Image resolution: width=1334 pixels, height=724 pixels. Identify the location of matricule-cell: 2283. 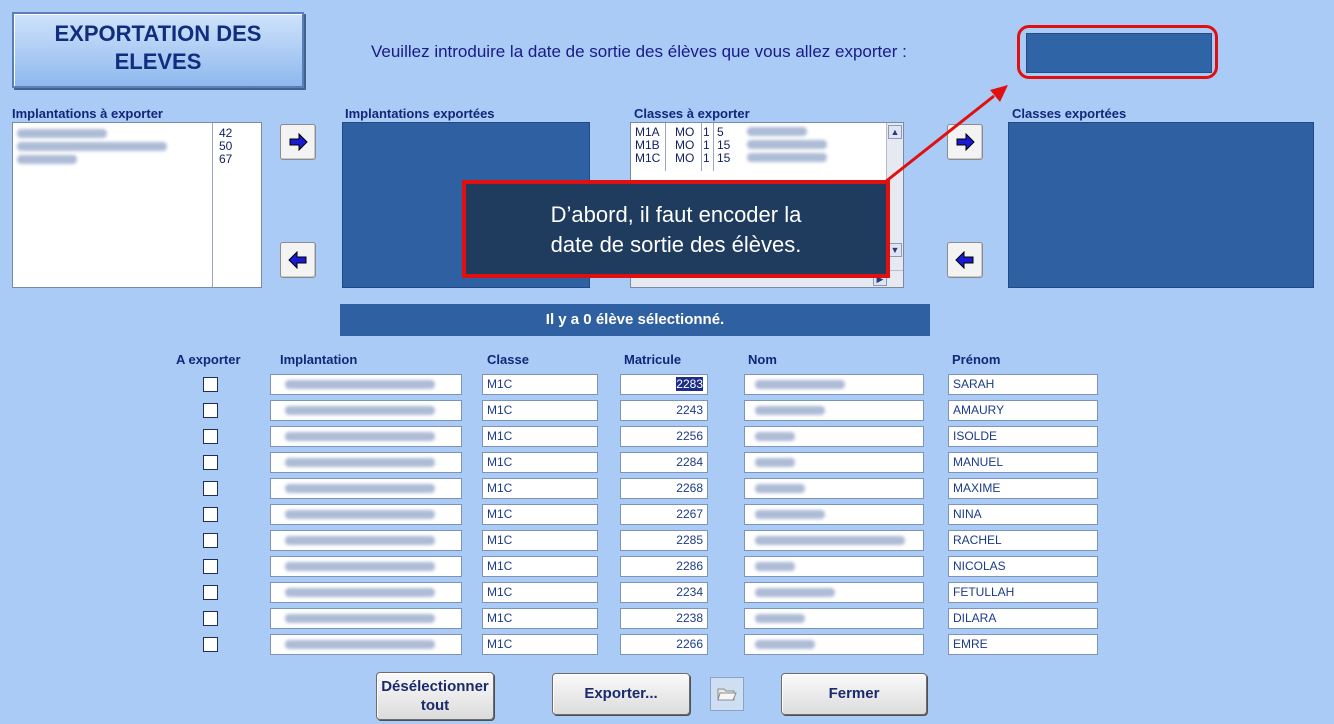
(664, 384).